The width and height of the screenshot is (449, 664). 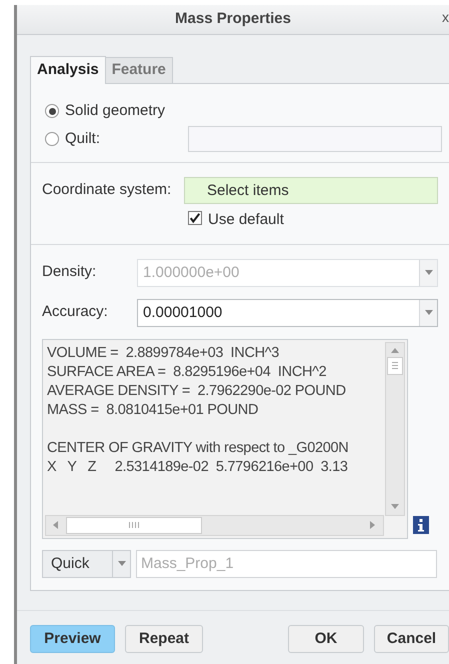 What do you see at coordinates (311, 190) in the screenshot?
I see `selection-field: Select items` at bounding box center [311, 190].